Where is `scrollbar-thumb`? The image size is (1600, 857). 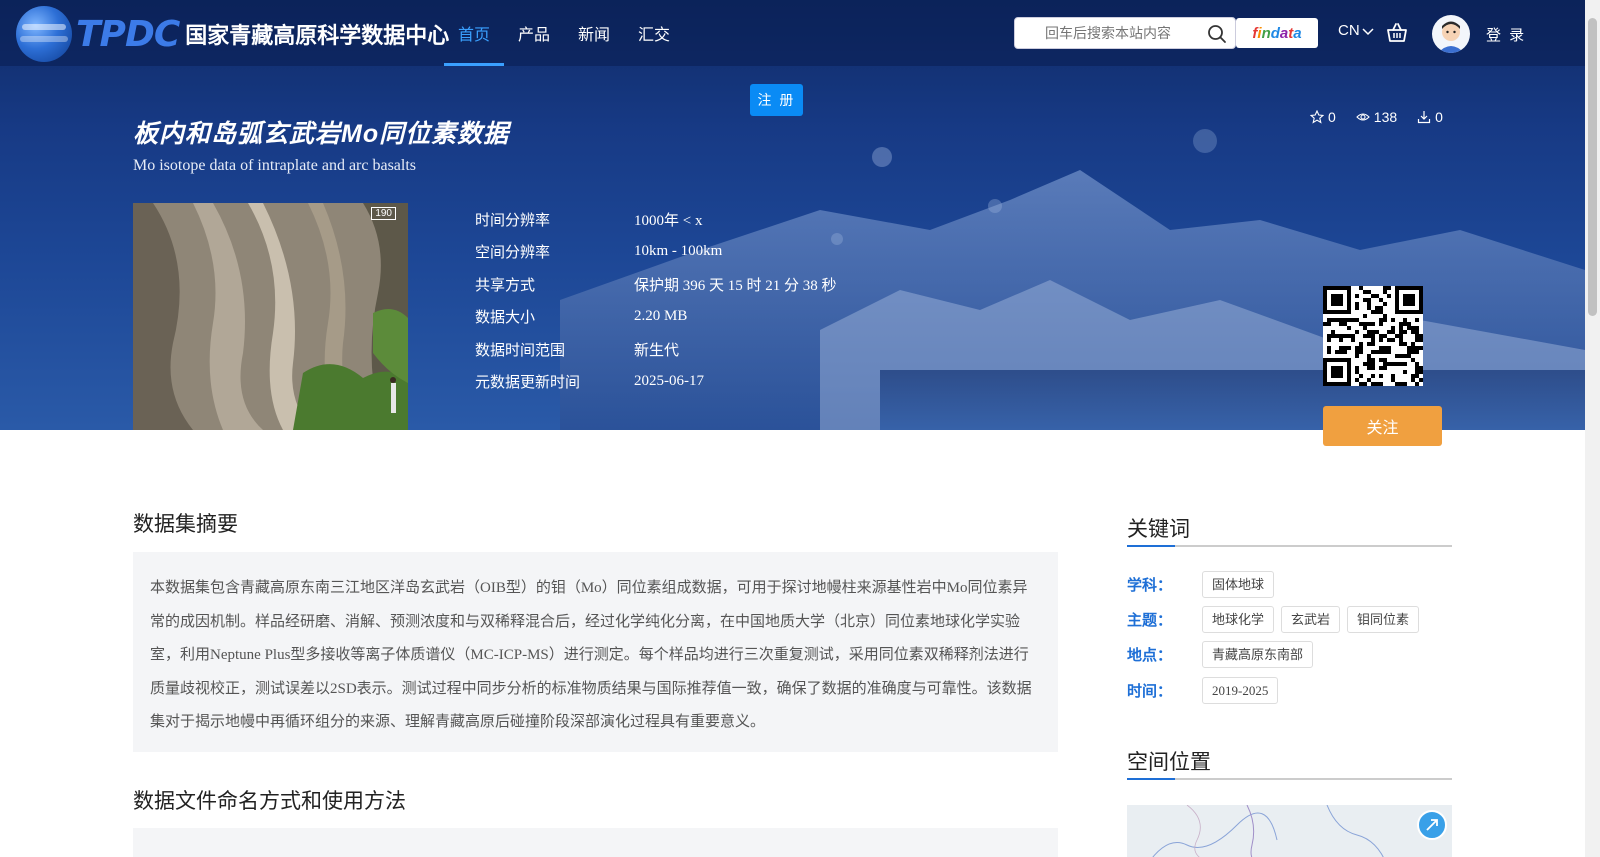
scrollbar-thumb is located at coordinates (1592, 167).